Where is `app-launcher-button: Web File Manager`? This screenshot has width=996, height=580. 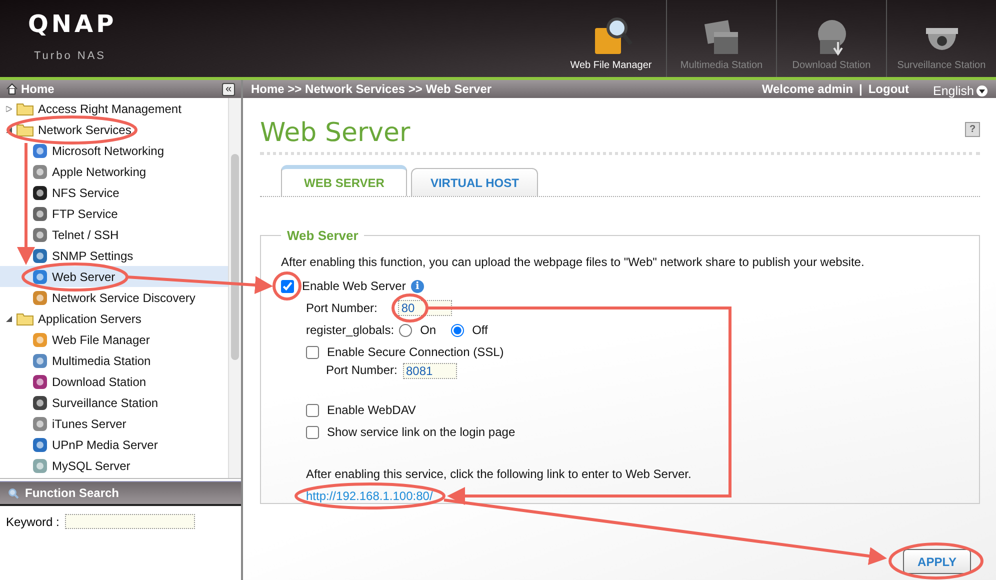 app-launcher-button: Web File Manager is located at coordinates (611, 38).